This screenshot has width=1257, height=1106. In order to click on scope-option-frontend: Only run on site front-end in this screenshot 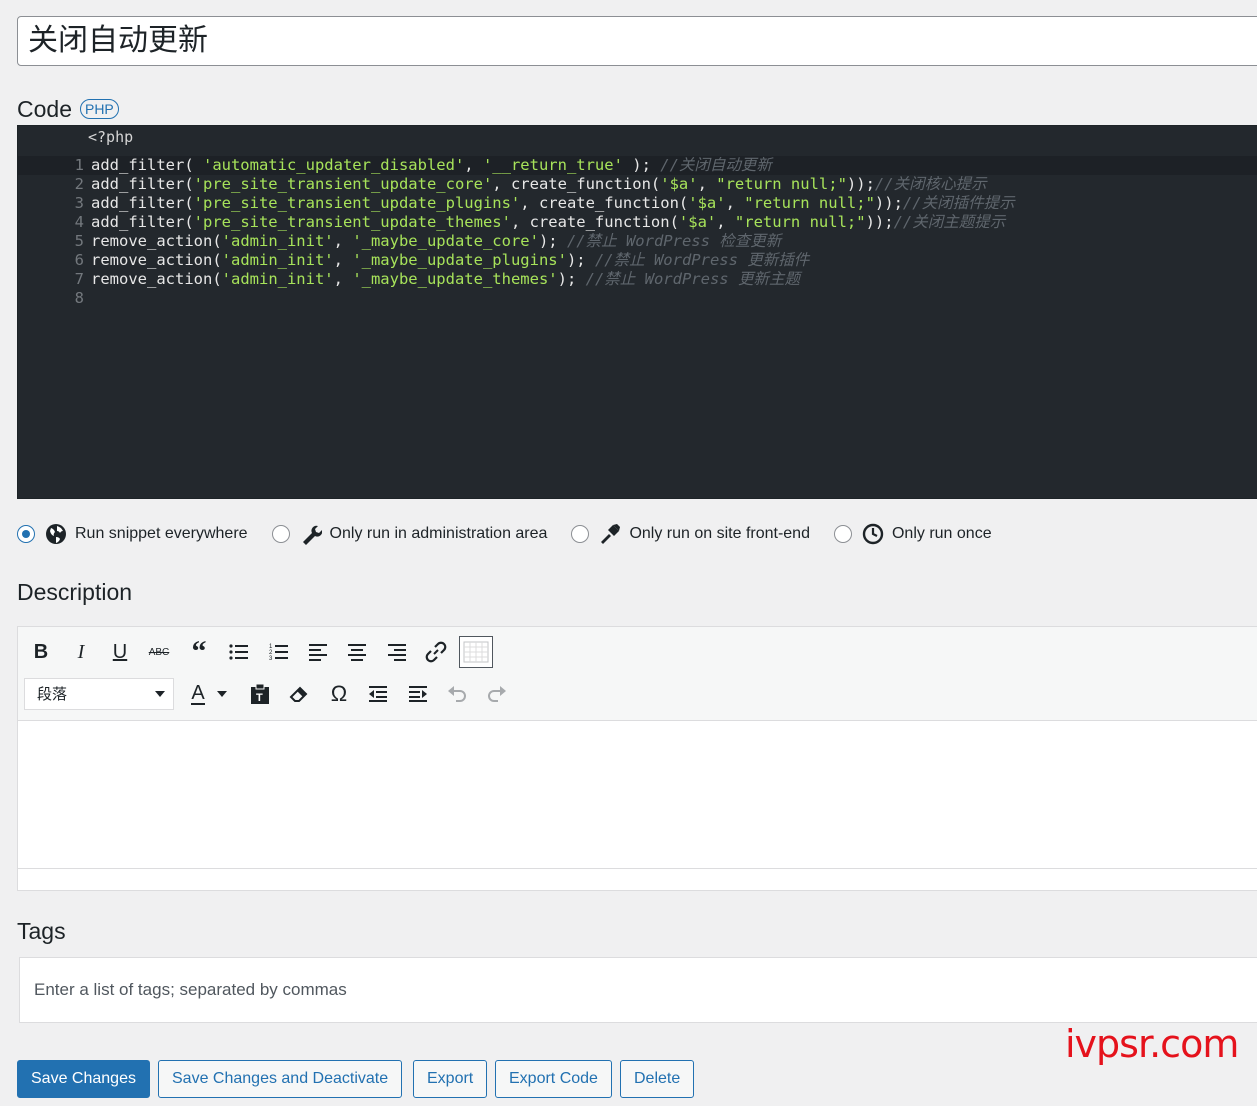, I will do `click(690, 534)`.